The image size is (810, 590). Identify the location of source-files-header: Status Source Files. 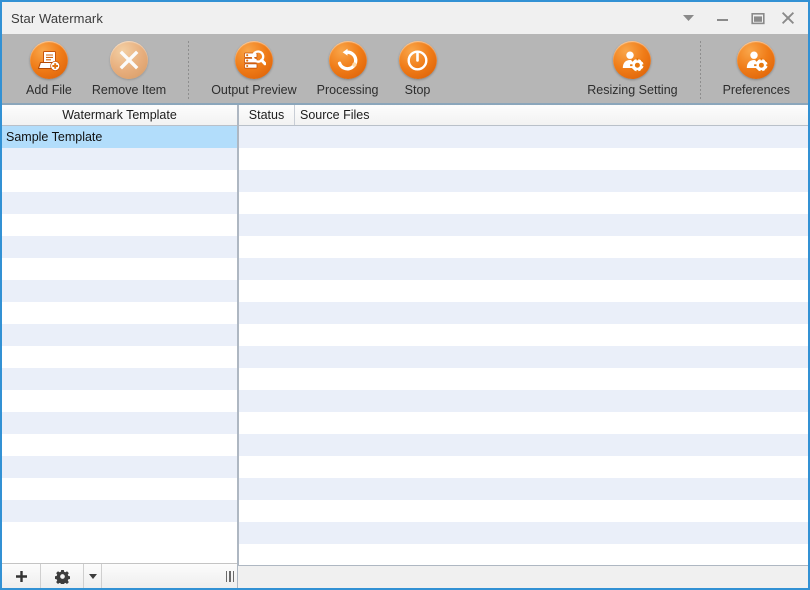
(523, 115).